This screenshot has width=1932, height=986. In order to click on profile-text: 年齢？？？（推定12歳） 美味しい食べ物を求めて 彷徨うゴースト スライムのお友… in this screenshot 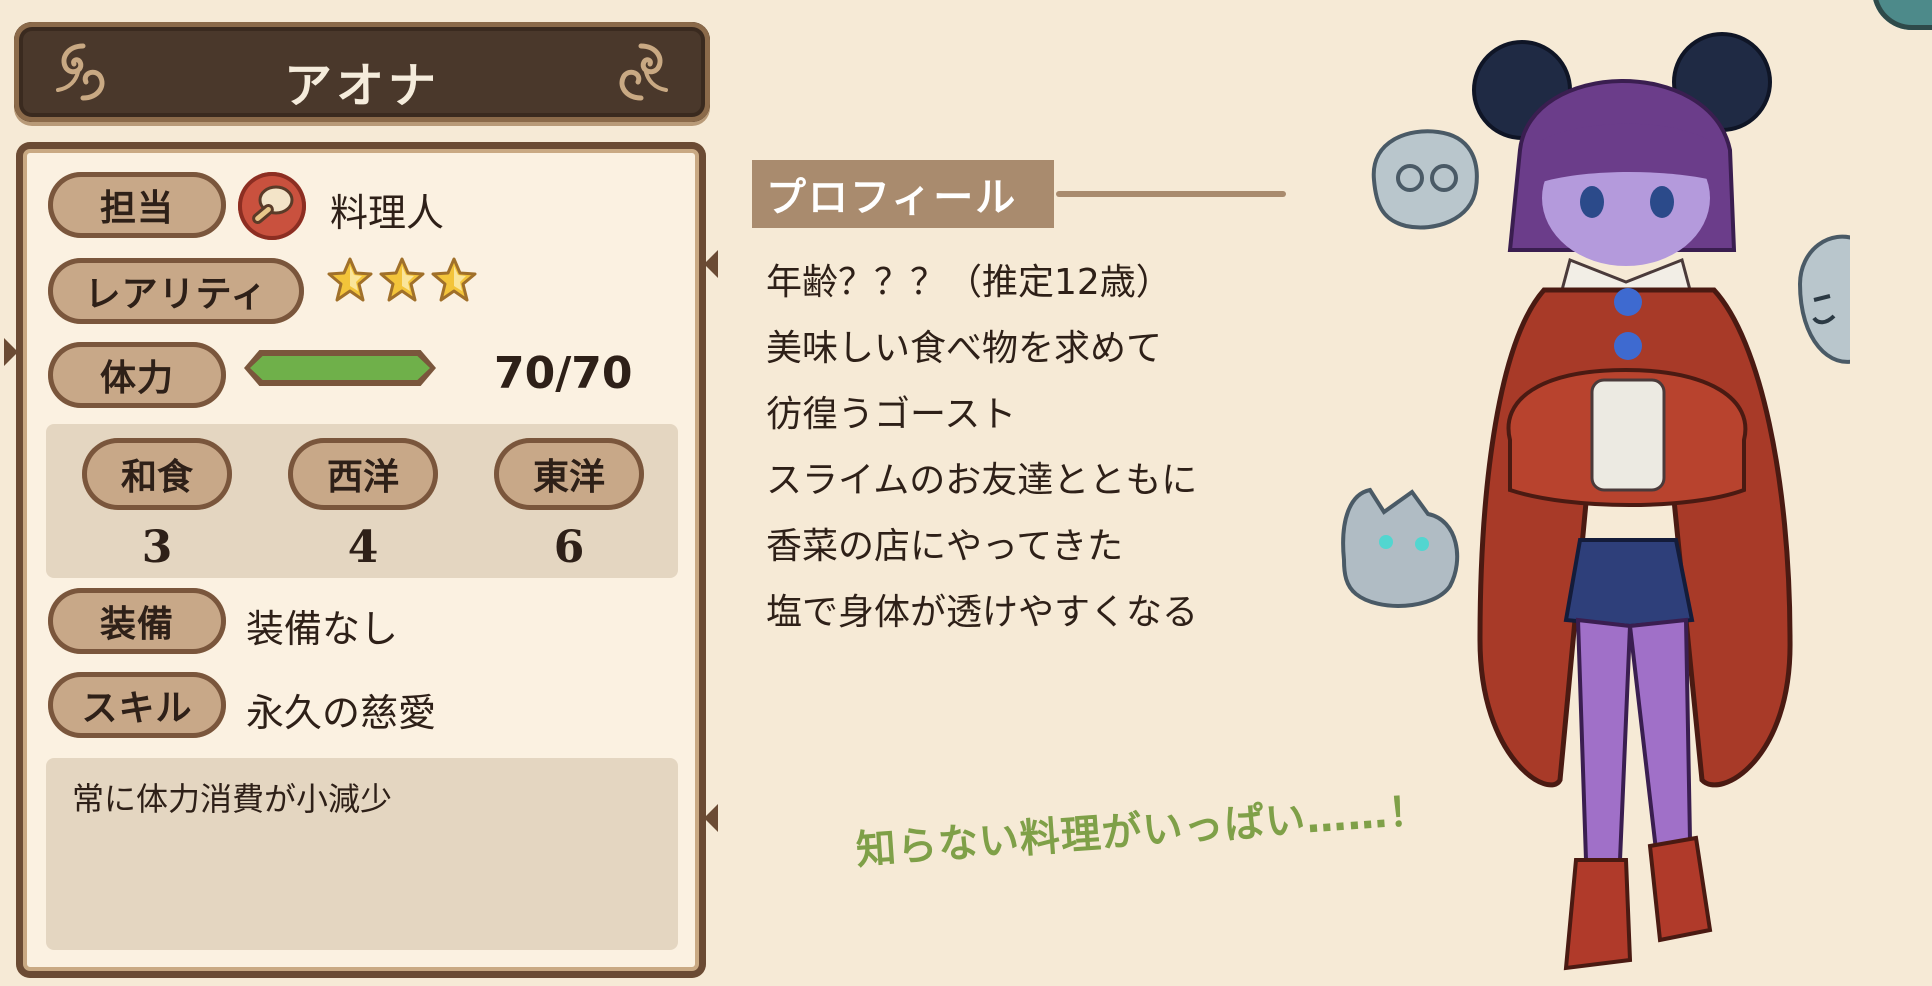, I will do `click(982, 448)`.